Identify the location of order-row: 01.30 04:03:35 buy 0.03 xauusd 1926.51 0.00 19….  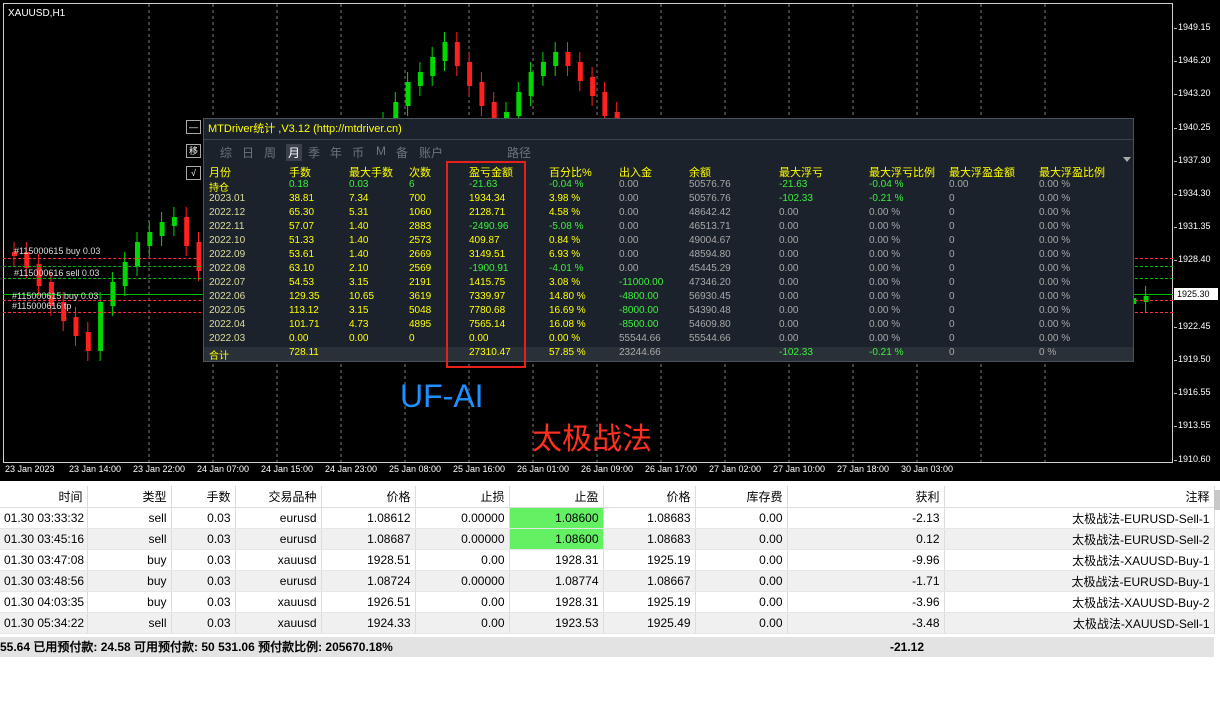
(607, 602).